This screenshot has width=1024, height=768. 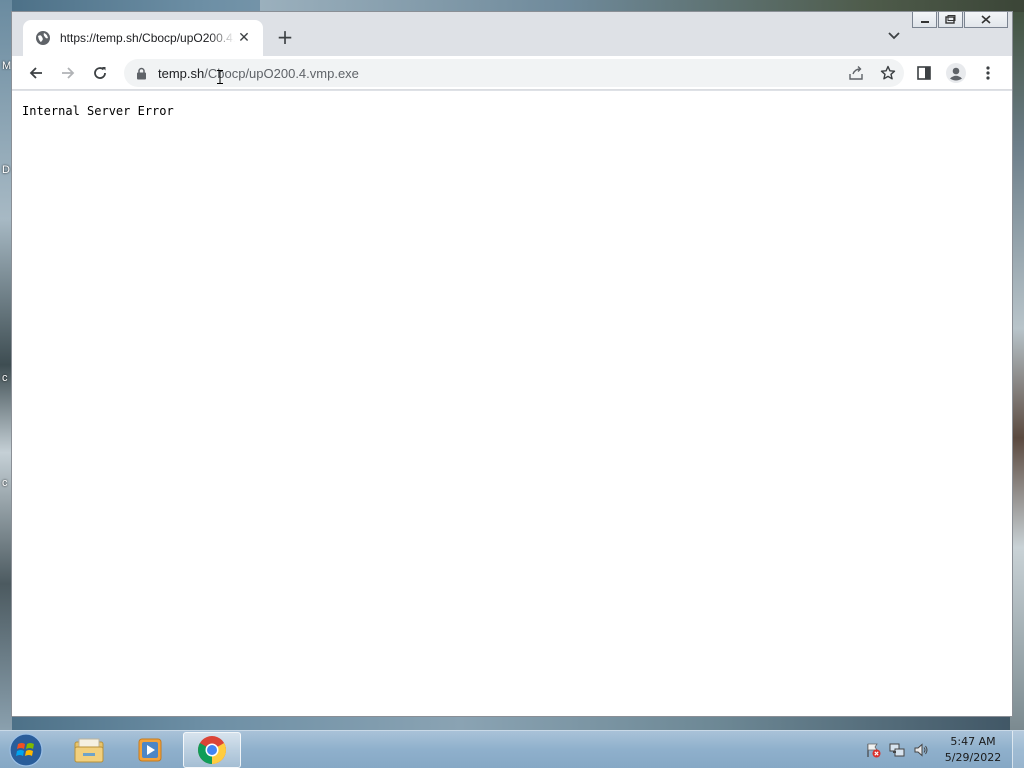 What do you see at coordinates (212, 750) in the screenshot?
I see `google-chrome-taskbar-icon` at bounding box center [212, 750].